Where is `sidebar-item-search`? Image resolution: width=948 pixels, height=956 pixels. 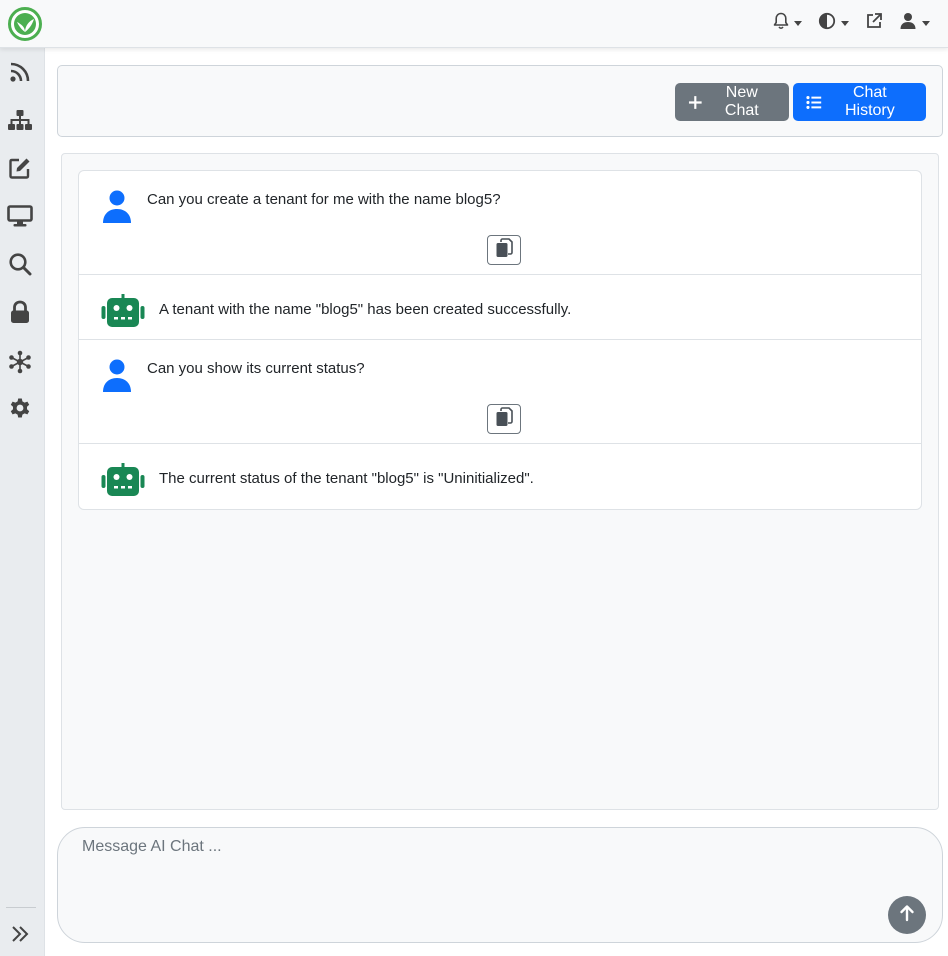 sidebar-item-search is located at coordinates (20, 266).